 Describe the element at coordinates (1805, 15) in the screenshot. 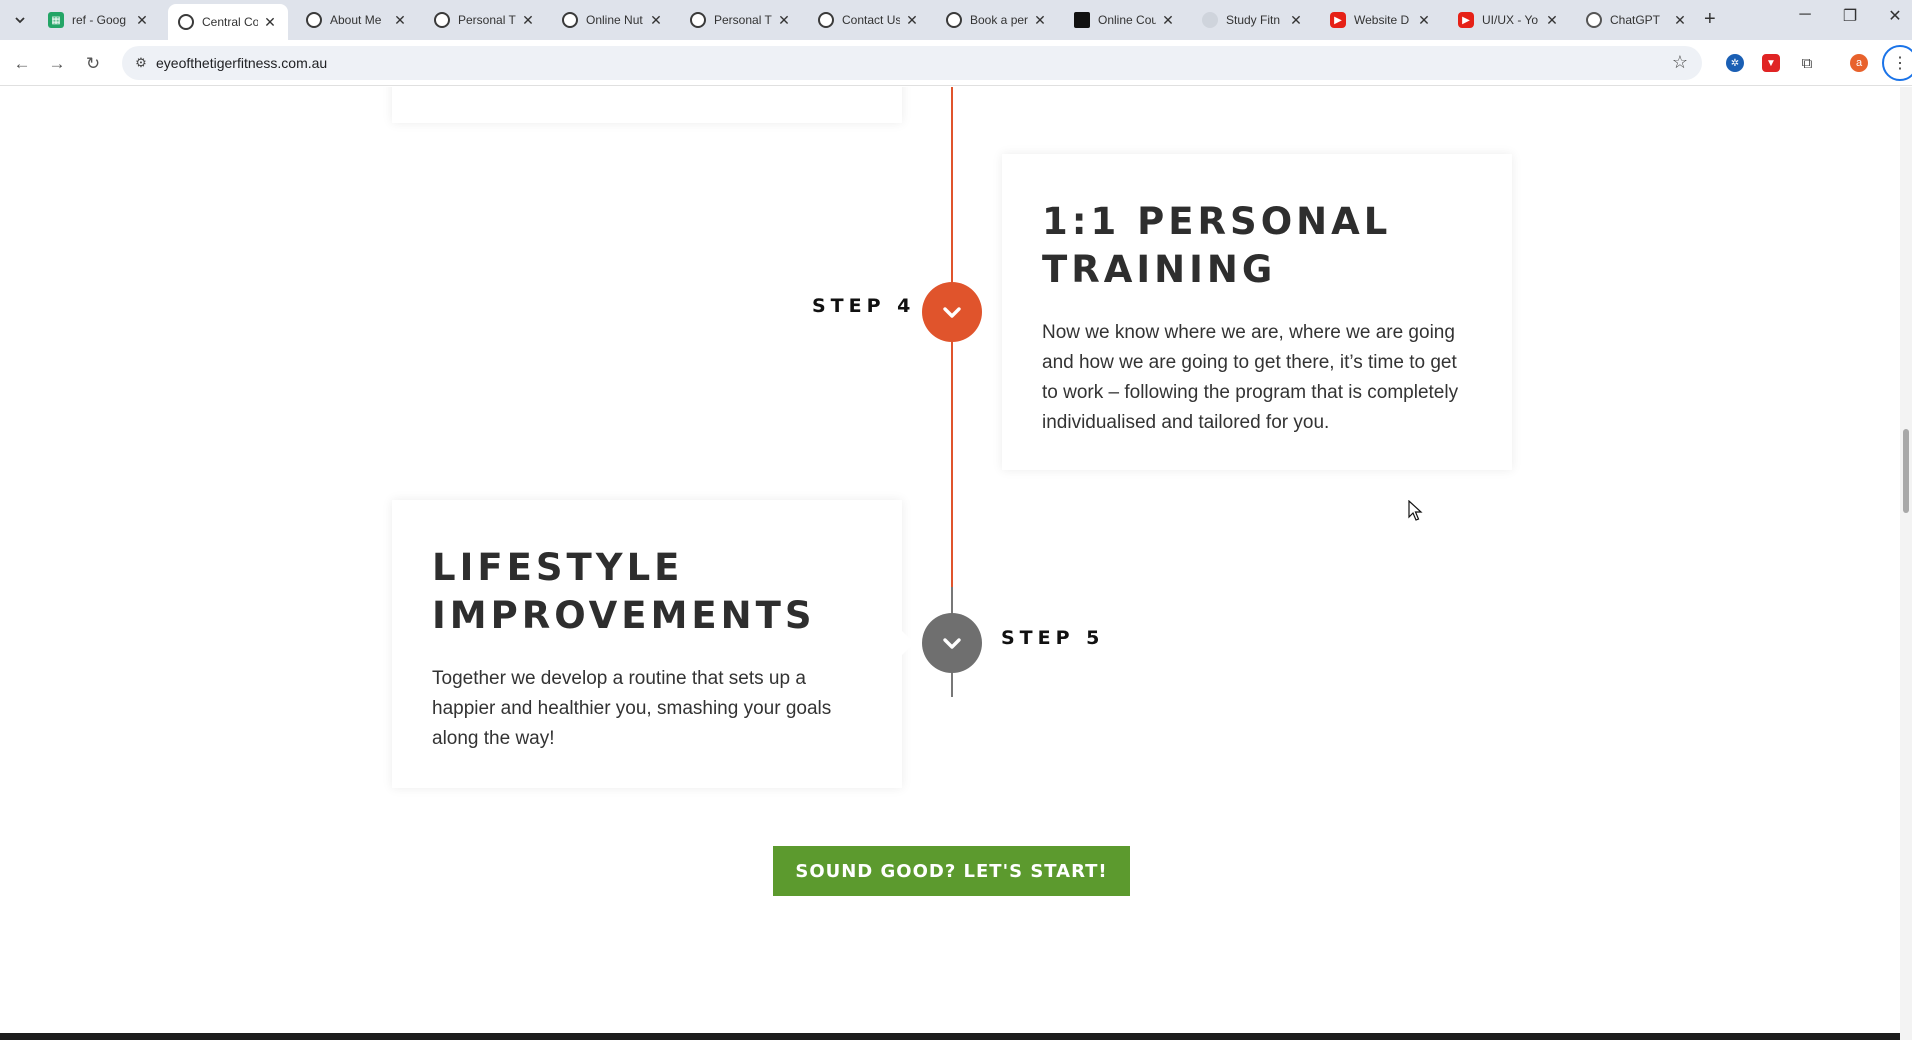

I see `minimize-button: ─` at that location.